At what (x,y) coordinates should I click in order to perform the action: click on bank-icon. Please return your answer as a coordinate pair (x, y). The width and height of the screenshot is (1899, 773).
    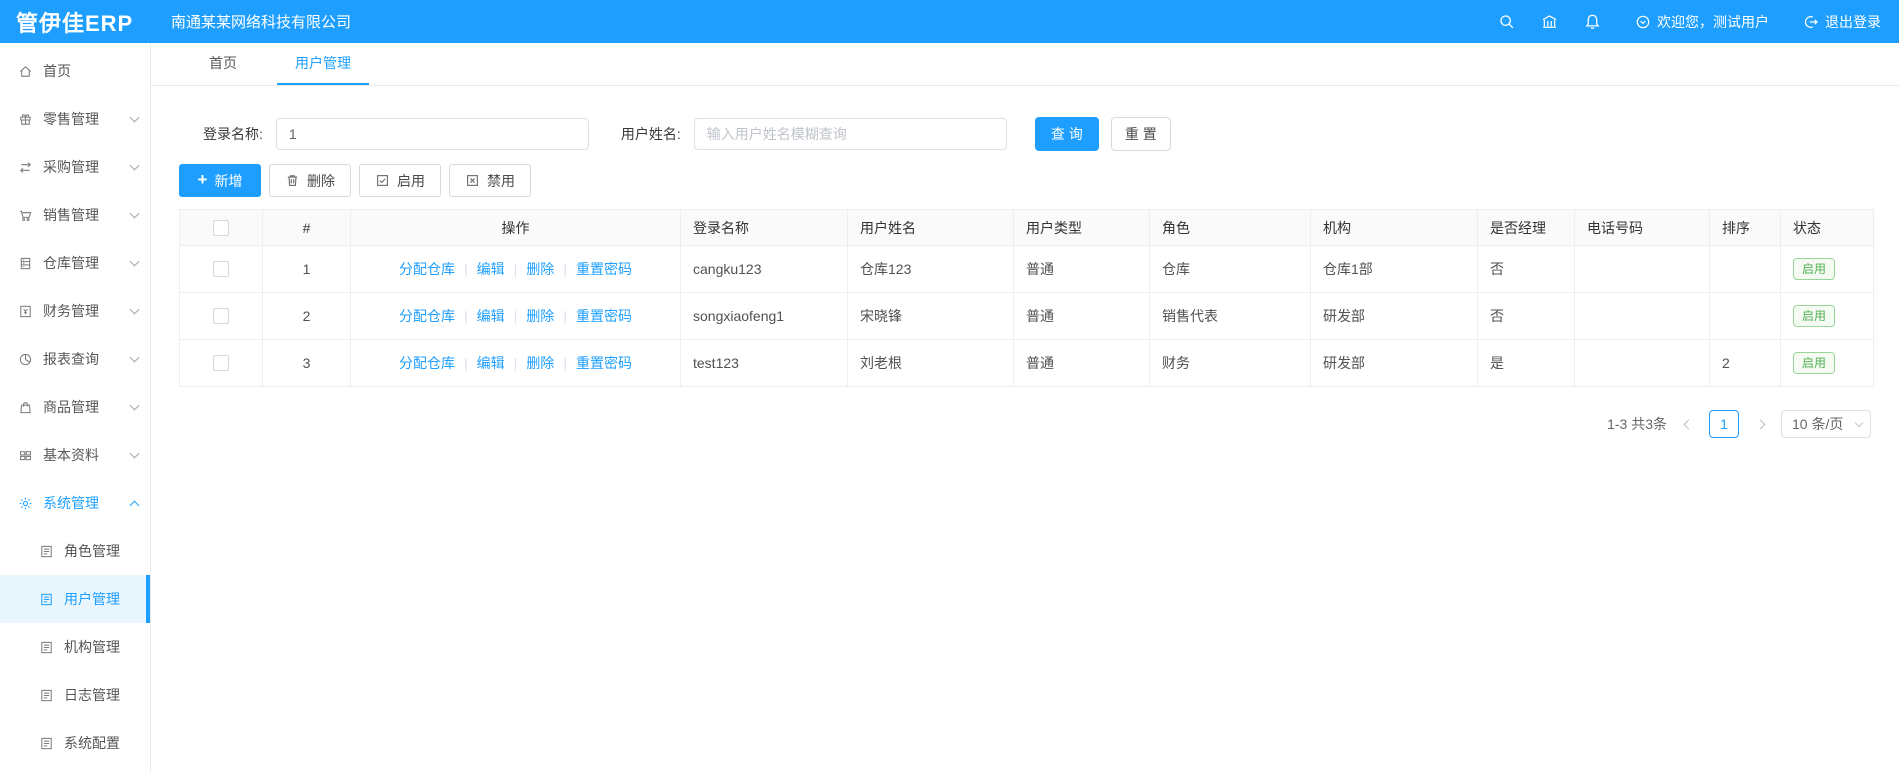
    Looking at the image, I should click on (1549, 21).